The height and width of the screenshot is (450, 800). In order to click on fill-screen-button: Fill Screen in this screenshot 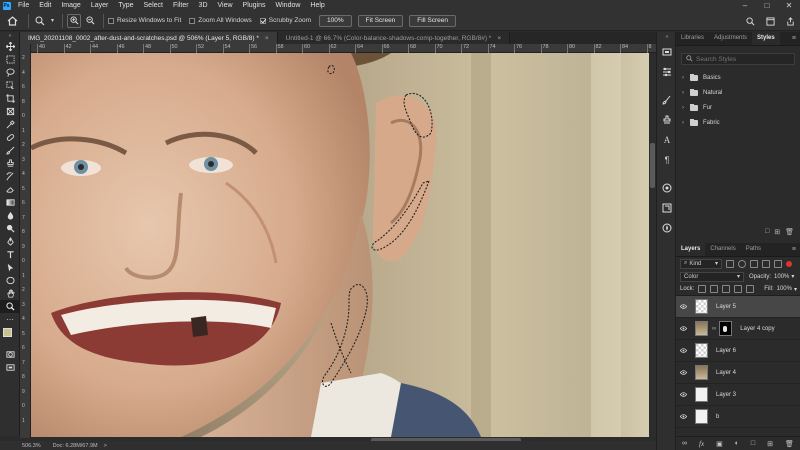, I will do `click(433, 20)`.